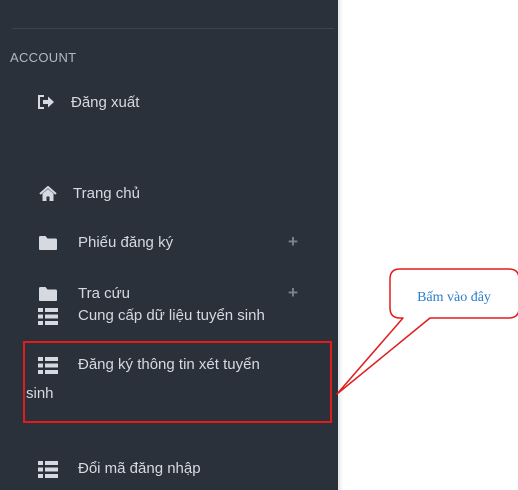 The width and height of the screenshot is (518, 490). What do you see at coordinates (454, 297) in the screenshot?
I see `callout-text: Bấm vào đây` at bounding box center [454, 297].